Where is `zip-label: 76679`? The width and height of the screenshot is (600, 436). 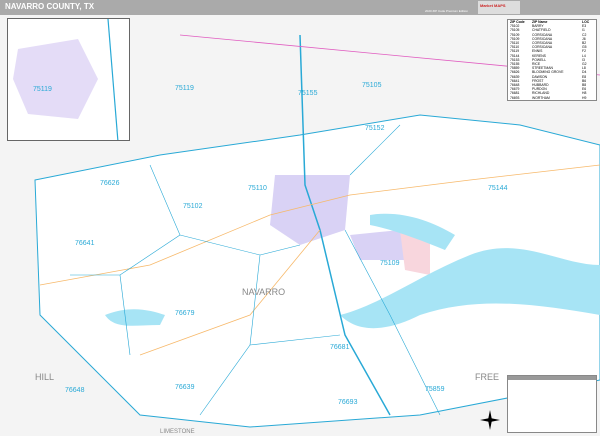 zip-label: 76679 is located at coordinates (185, 313).